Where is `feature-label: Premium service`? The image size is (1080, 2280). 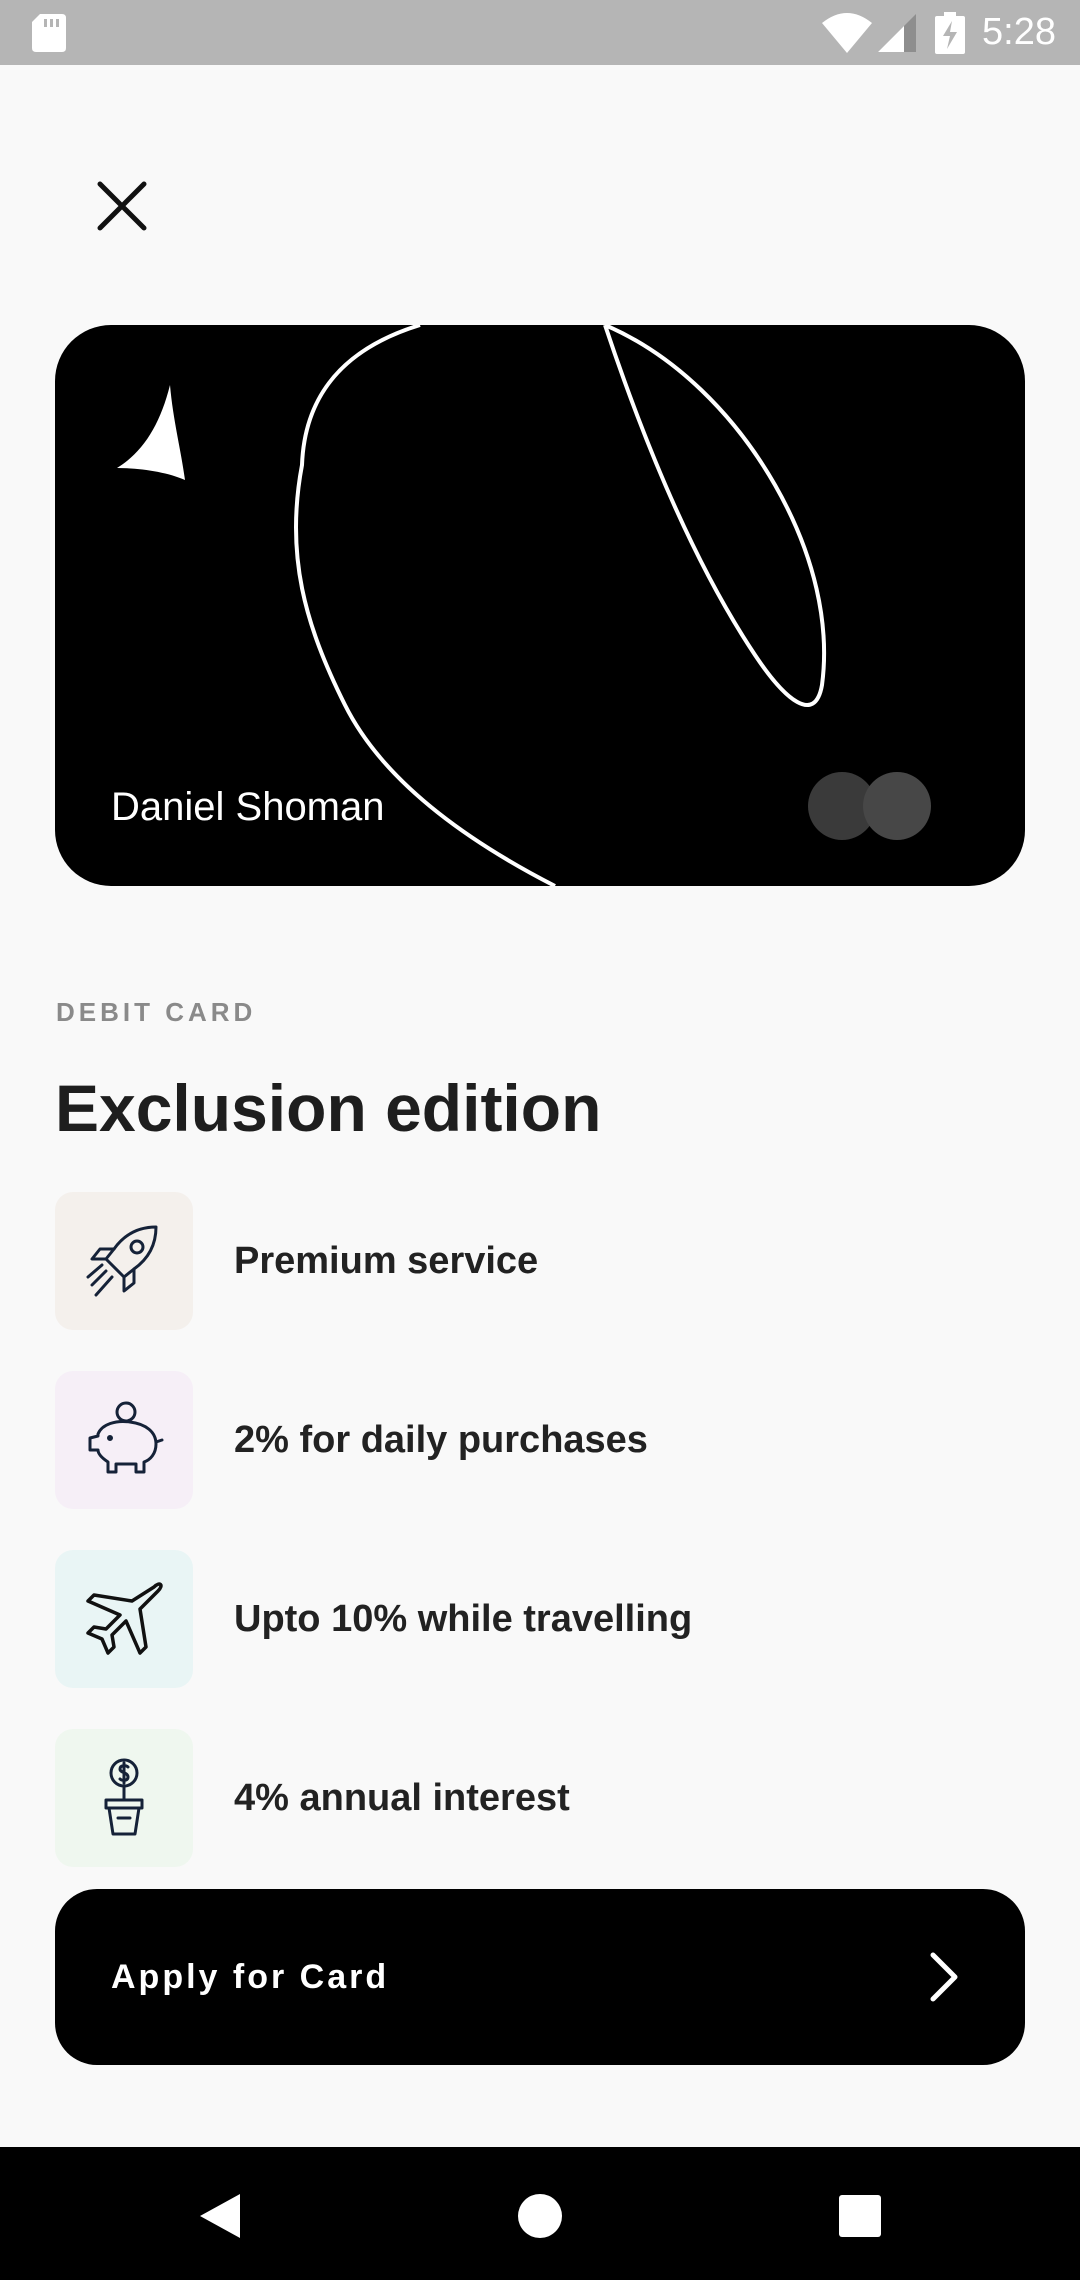
feature-label: Premium service is located at coordinates (386, 1261).